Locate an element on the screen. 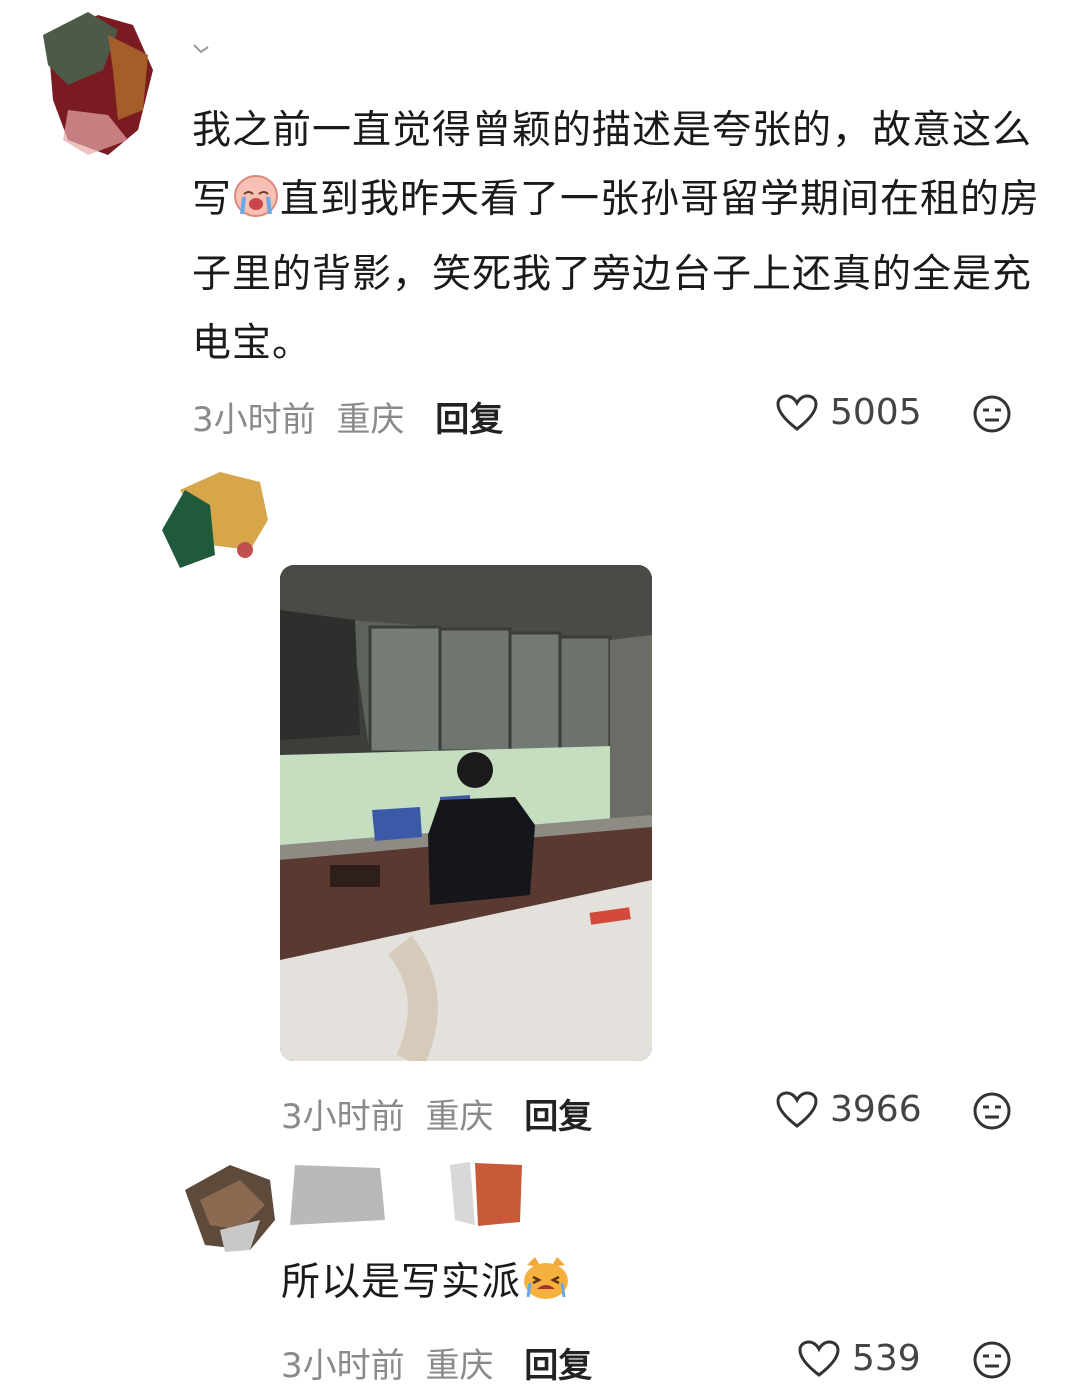 The height and width of the screenshot is (1387, 1080). like-button: 5005 is located at coordinates (849, 412).